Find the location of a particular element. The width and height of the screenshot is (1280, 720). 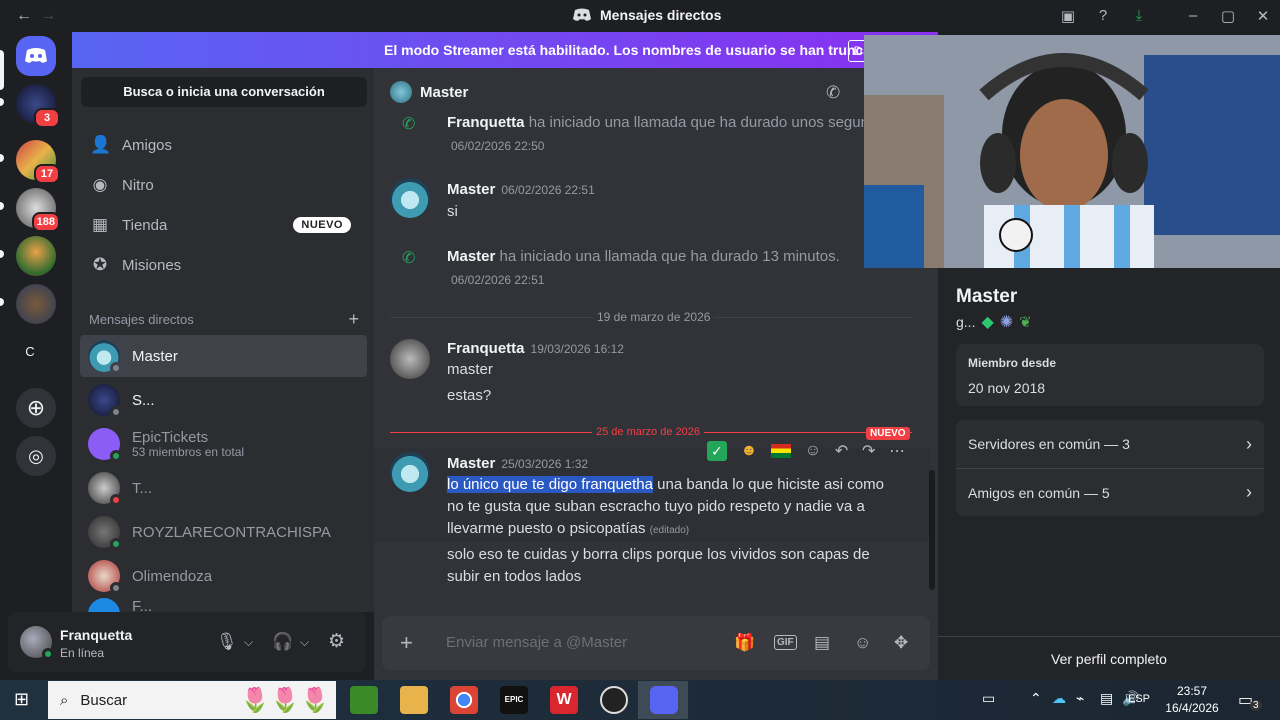

nav-shop: ▦ Tienda NUEVO is located at coordinates (223, 225).